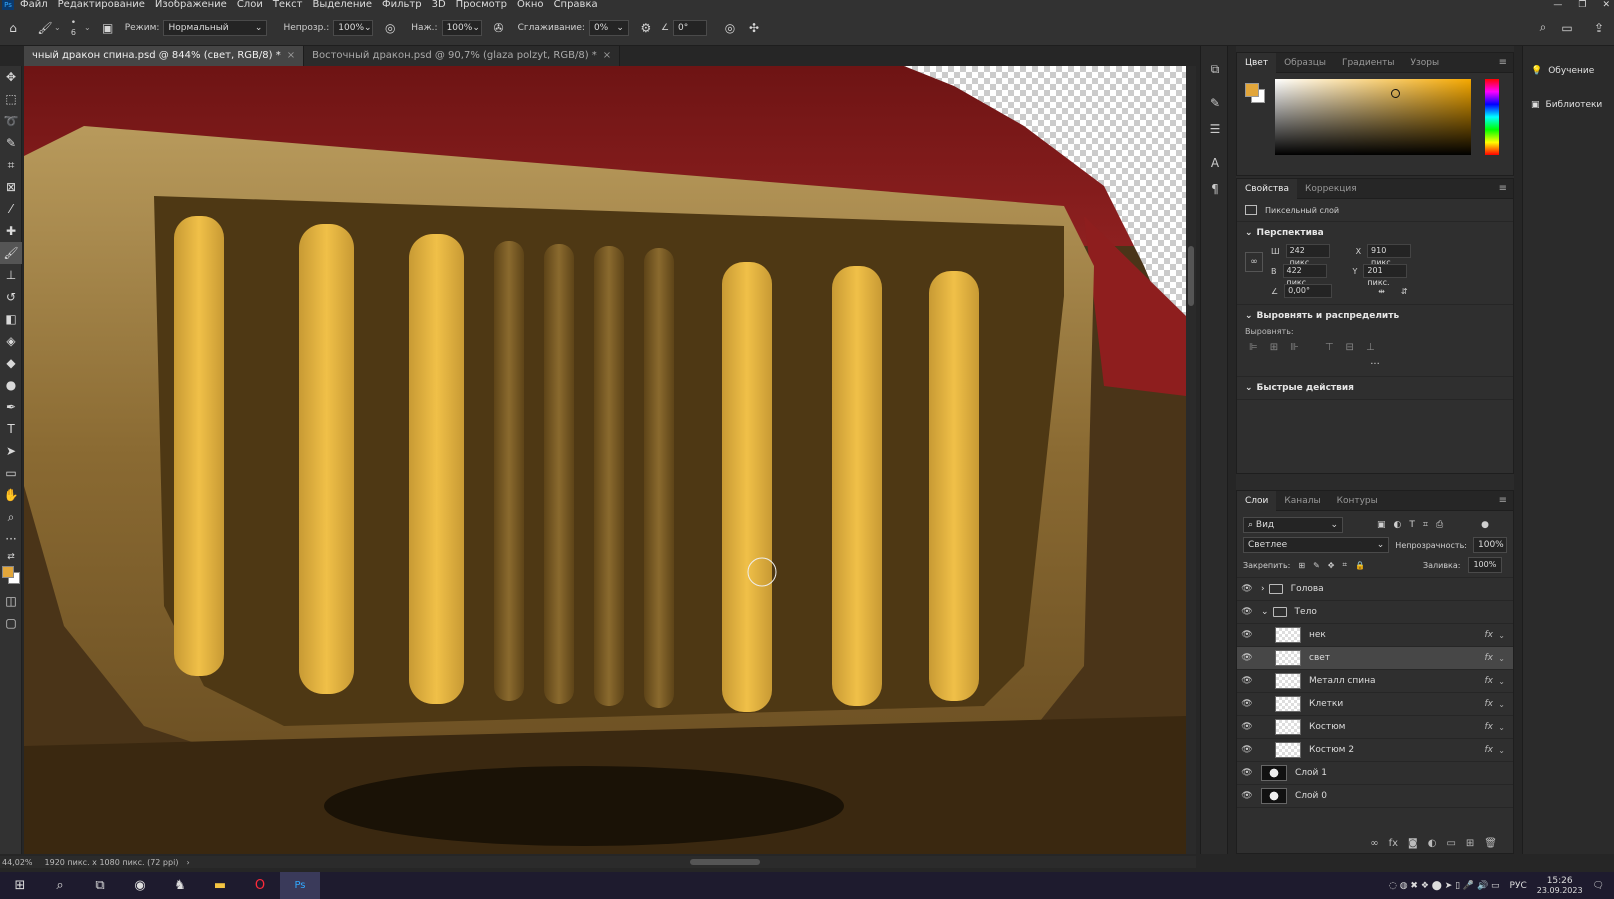  Describe the element at coordinates (11, 385) in the screenshot. I see `dodge-tool-icon: ●` at that location.